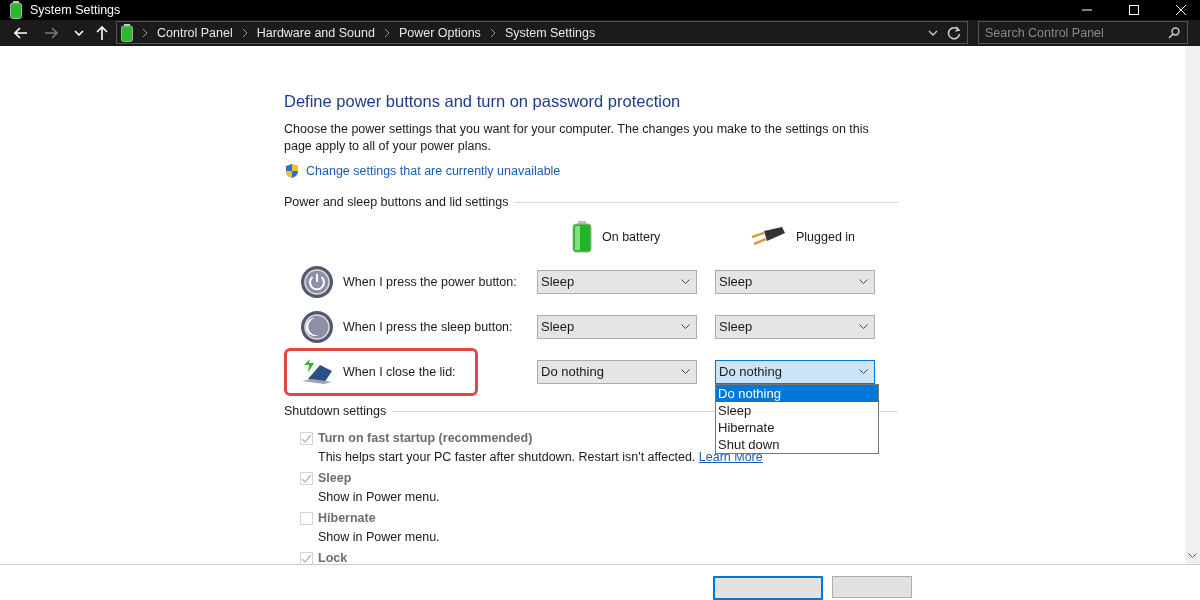 The height and width of the screenshot is (600, 1200). What do you see at coordinates (826, 237) in the screenshot?
I see `column-header: Plugged in` at bounding box center [826, 237].